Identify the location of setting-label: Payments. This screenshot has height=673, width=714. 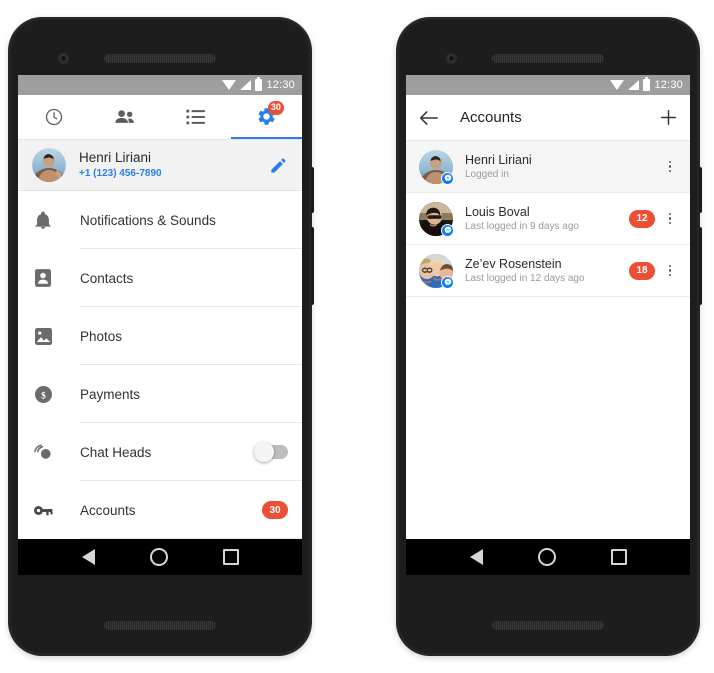
(110, 394).